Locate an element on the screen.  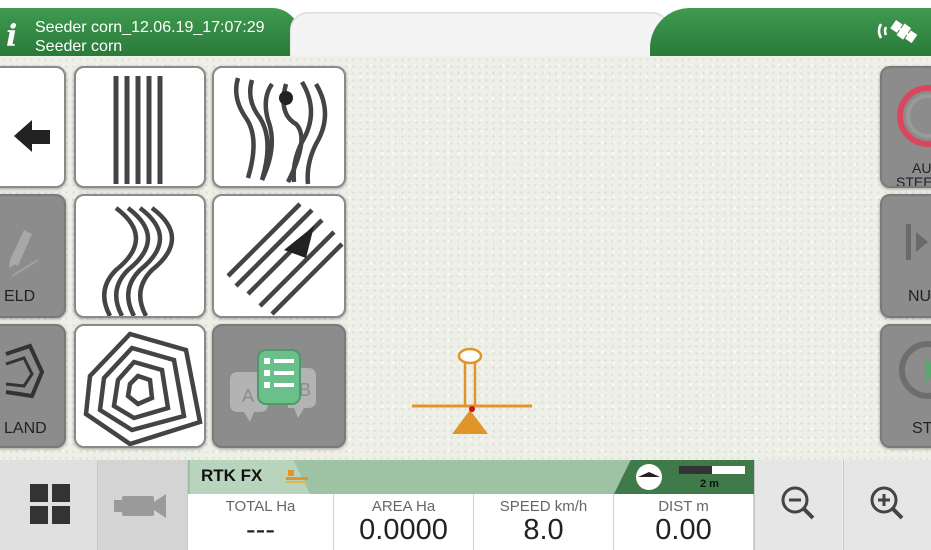
pivot-contour-pattern-button is located at coordinates (140, 386).